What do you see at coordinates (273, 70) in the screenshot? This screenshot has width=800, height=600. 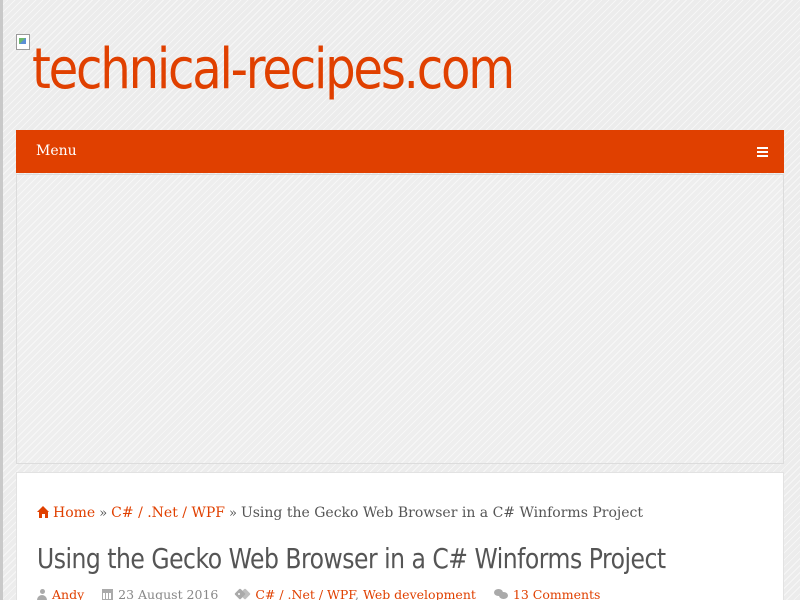 I see `site-logo-link: technical-recipes.com` at bounding box center [273, 70].